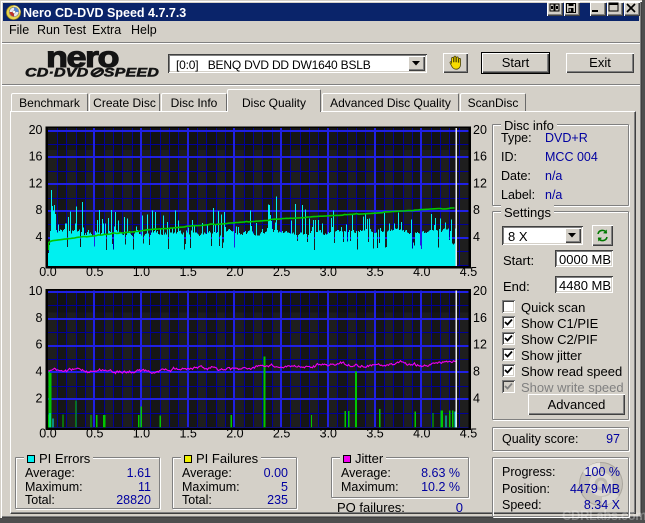 The width and height of the screenshot is (645, 523). I want to click on svg-text: 2, so click(39, 398).